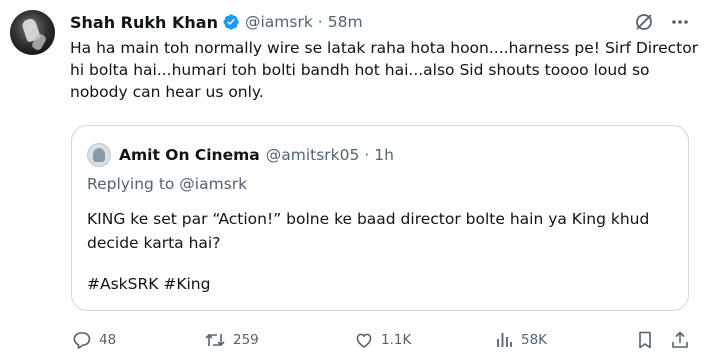 The height and width of the screenshot is (362, 706). I want to click on bookmark-button, so click(648, 340).